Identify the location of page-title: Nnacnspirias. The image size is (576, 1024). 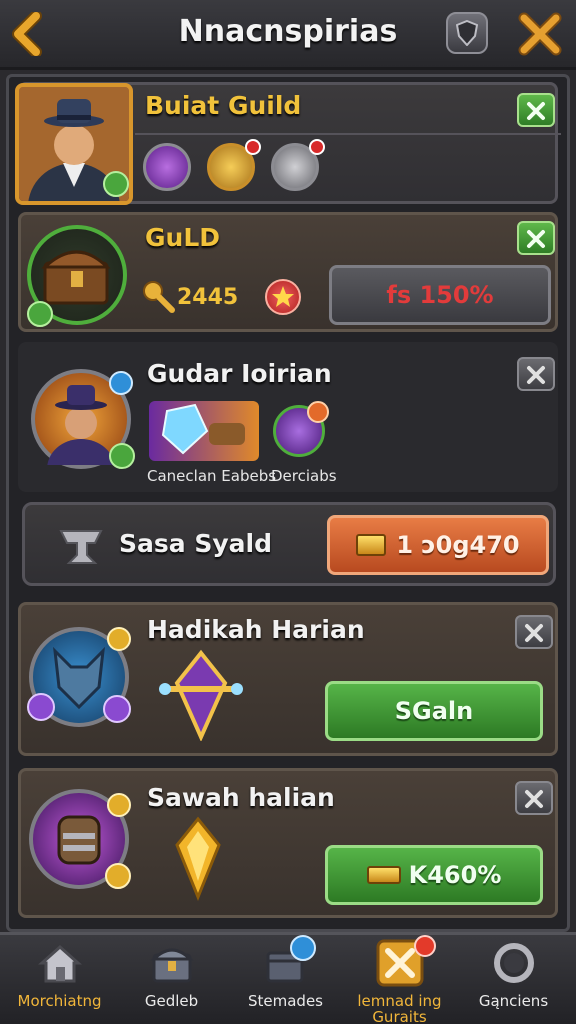
(288, 31).